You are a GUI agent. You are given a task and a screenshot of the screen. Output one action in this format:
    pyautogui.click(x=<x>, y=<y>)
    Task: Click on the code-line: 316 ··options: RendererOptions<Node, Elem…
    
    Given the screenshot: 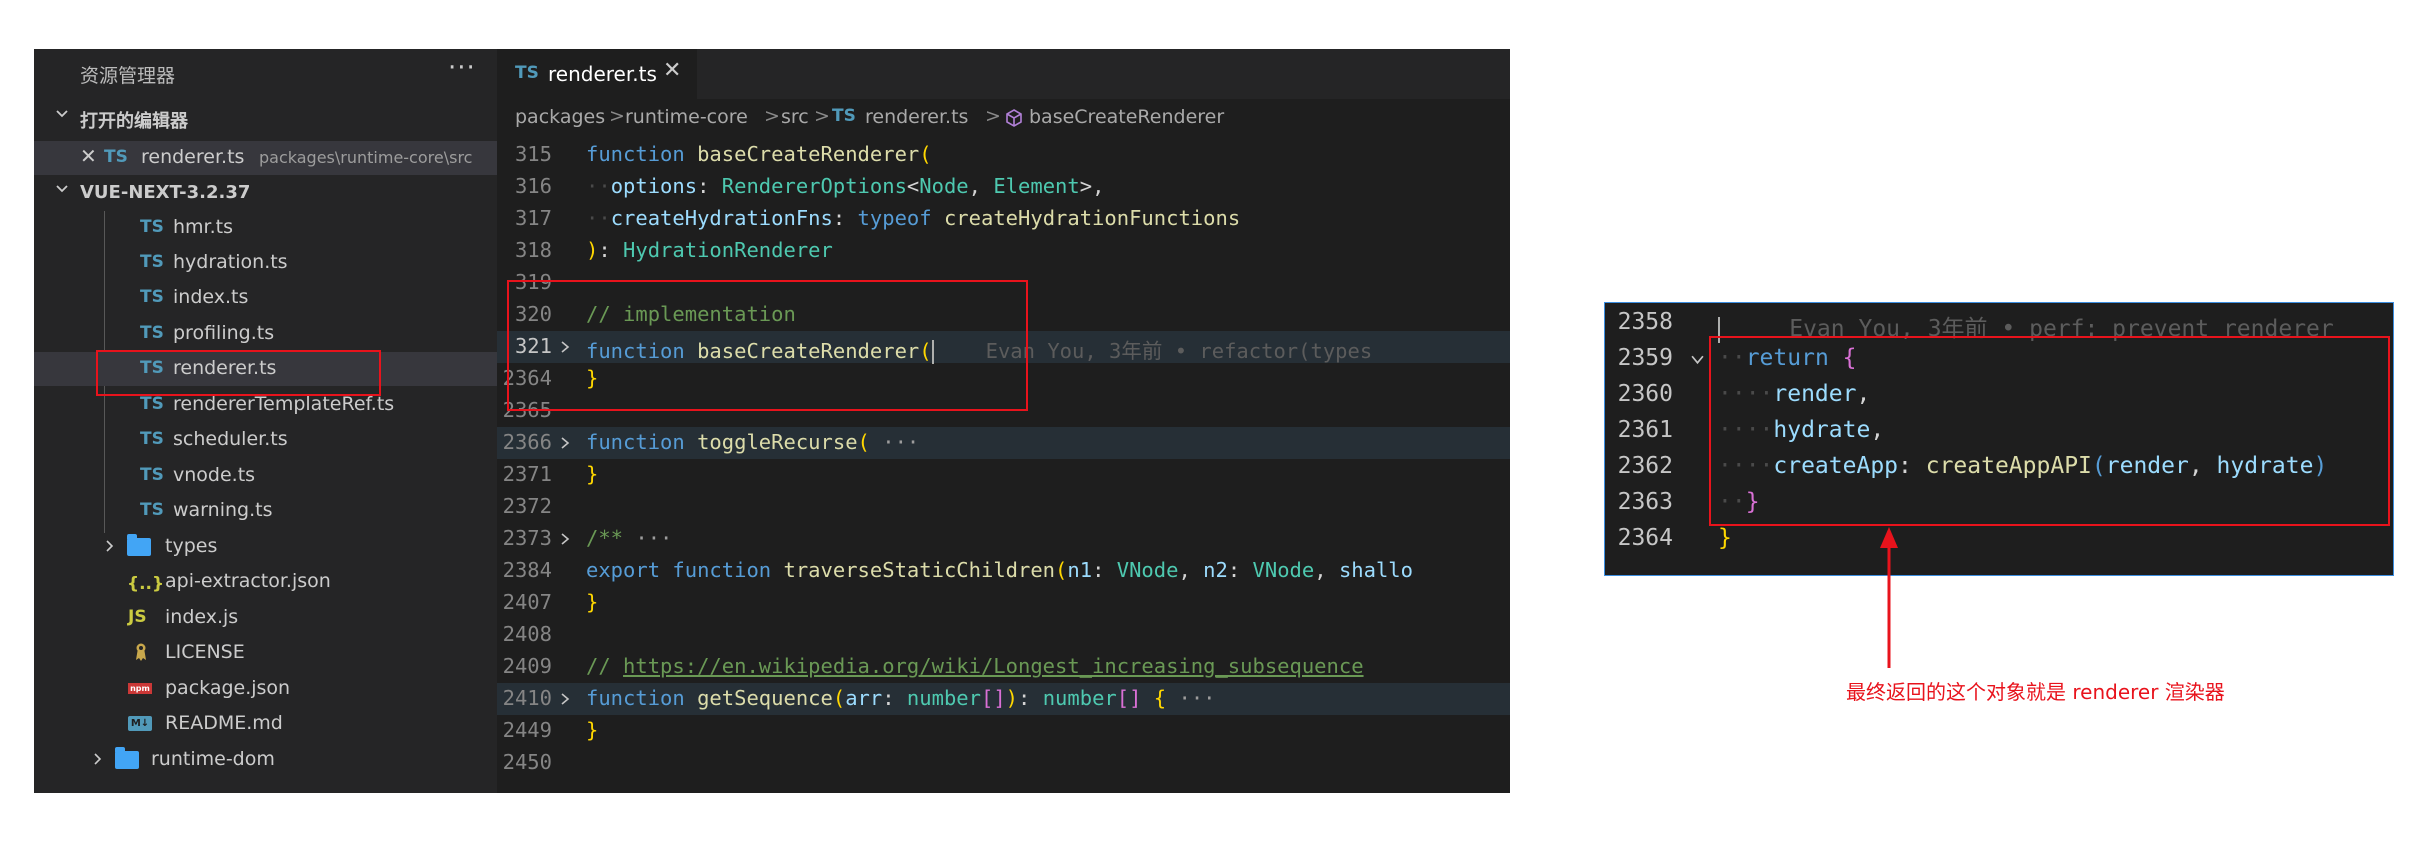 What is the action you would take?
    pyautogui.click(x=1003, y=187)
    